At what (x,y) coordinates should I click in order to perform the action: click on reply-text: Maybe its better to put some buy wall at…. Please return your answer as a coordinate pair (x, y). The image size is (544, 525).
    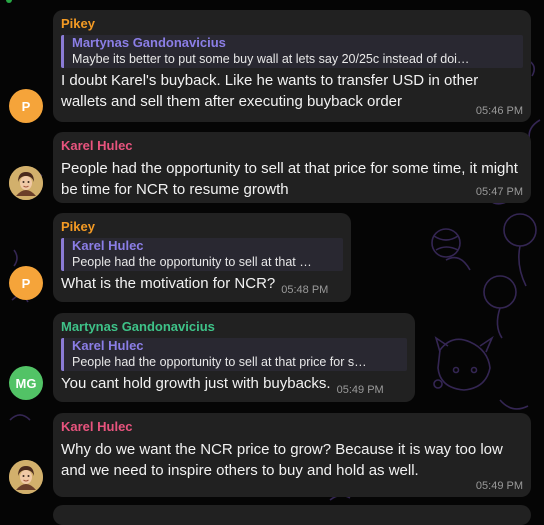
    Looking at the image, I should click on (271, 59).